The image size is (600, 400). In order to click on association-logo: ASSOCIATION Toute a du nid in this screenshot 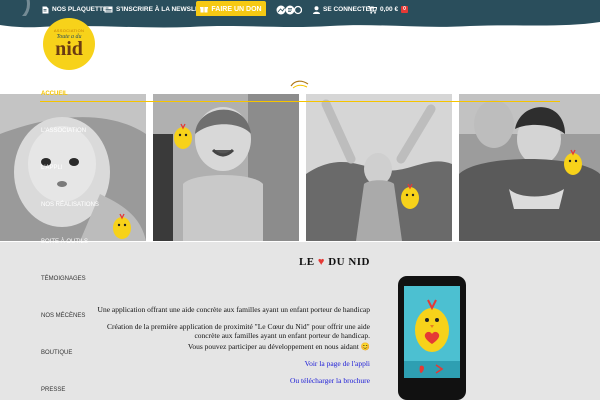, I will do `click(69, 44)`.